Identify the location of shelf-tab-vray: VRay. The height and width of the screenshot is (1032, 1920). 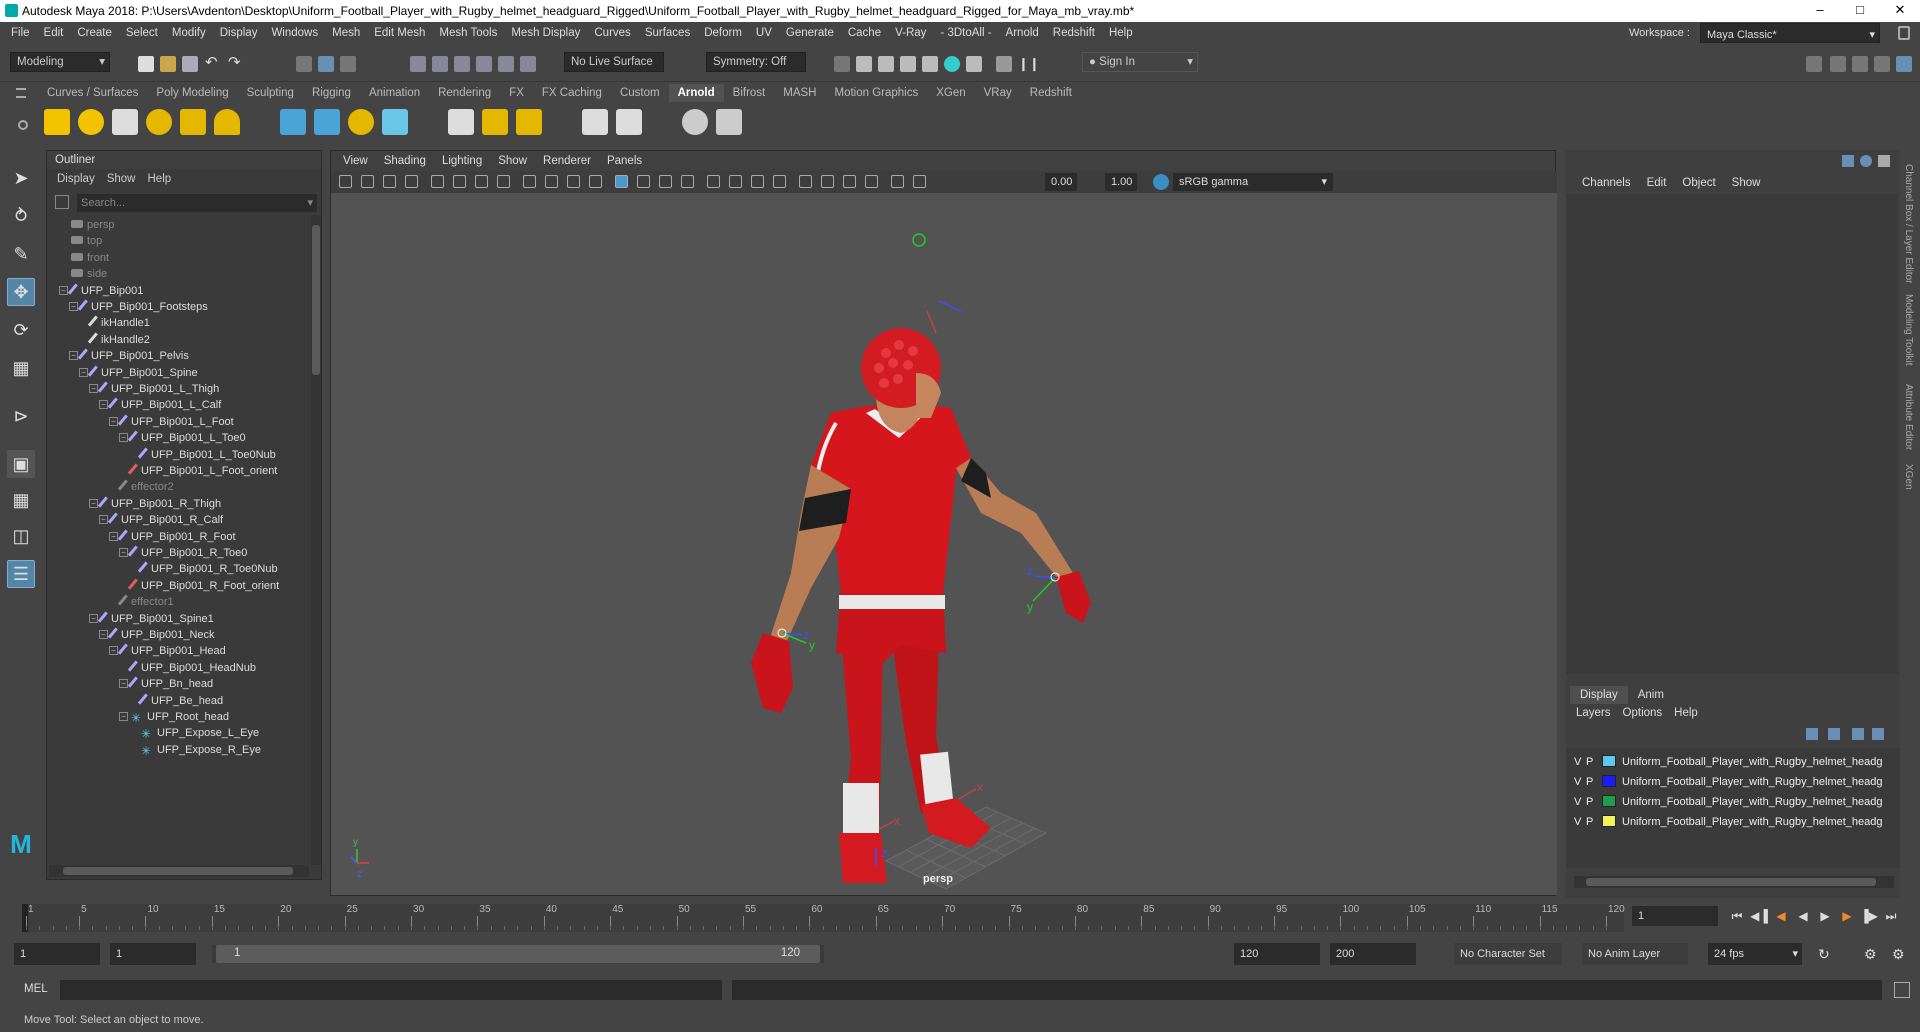
(998, 93).